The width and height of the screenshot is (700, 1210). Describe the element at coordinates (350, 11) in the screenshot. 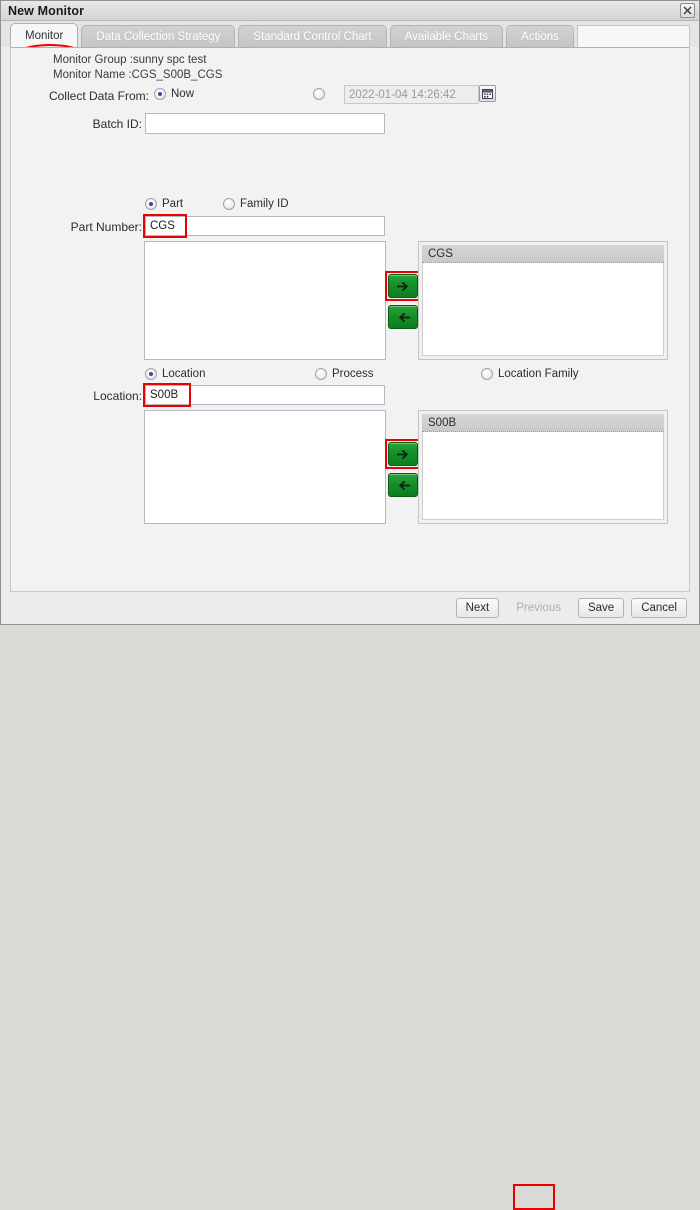

I see `window-titlebar: New Monitor` at that location.